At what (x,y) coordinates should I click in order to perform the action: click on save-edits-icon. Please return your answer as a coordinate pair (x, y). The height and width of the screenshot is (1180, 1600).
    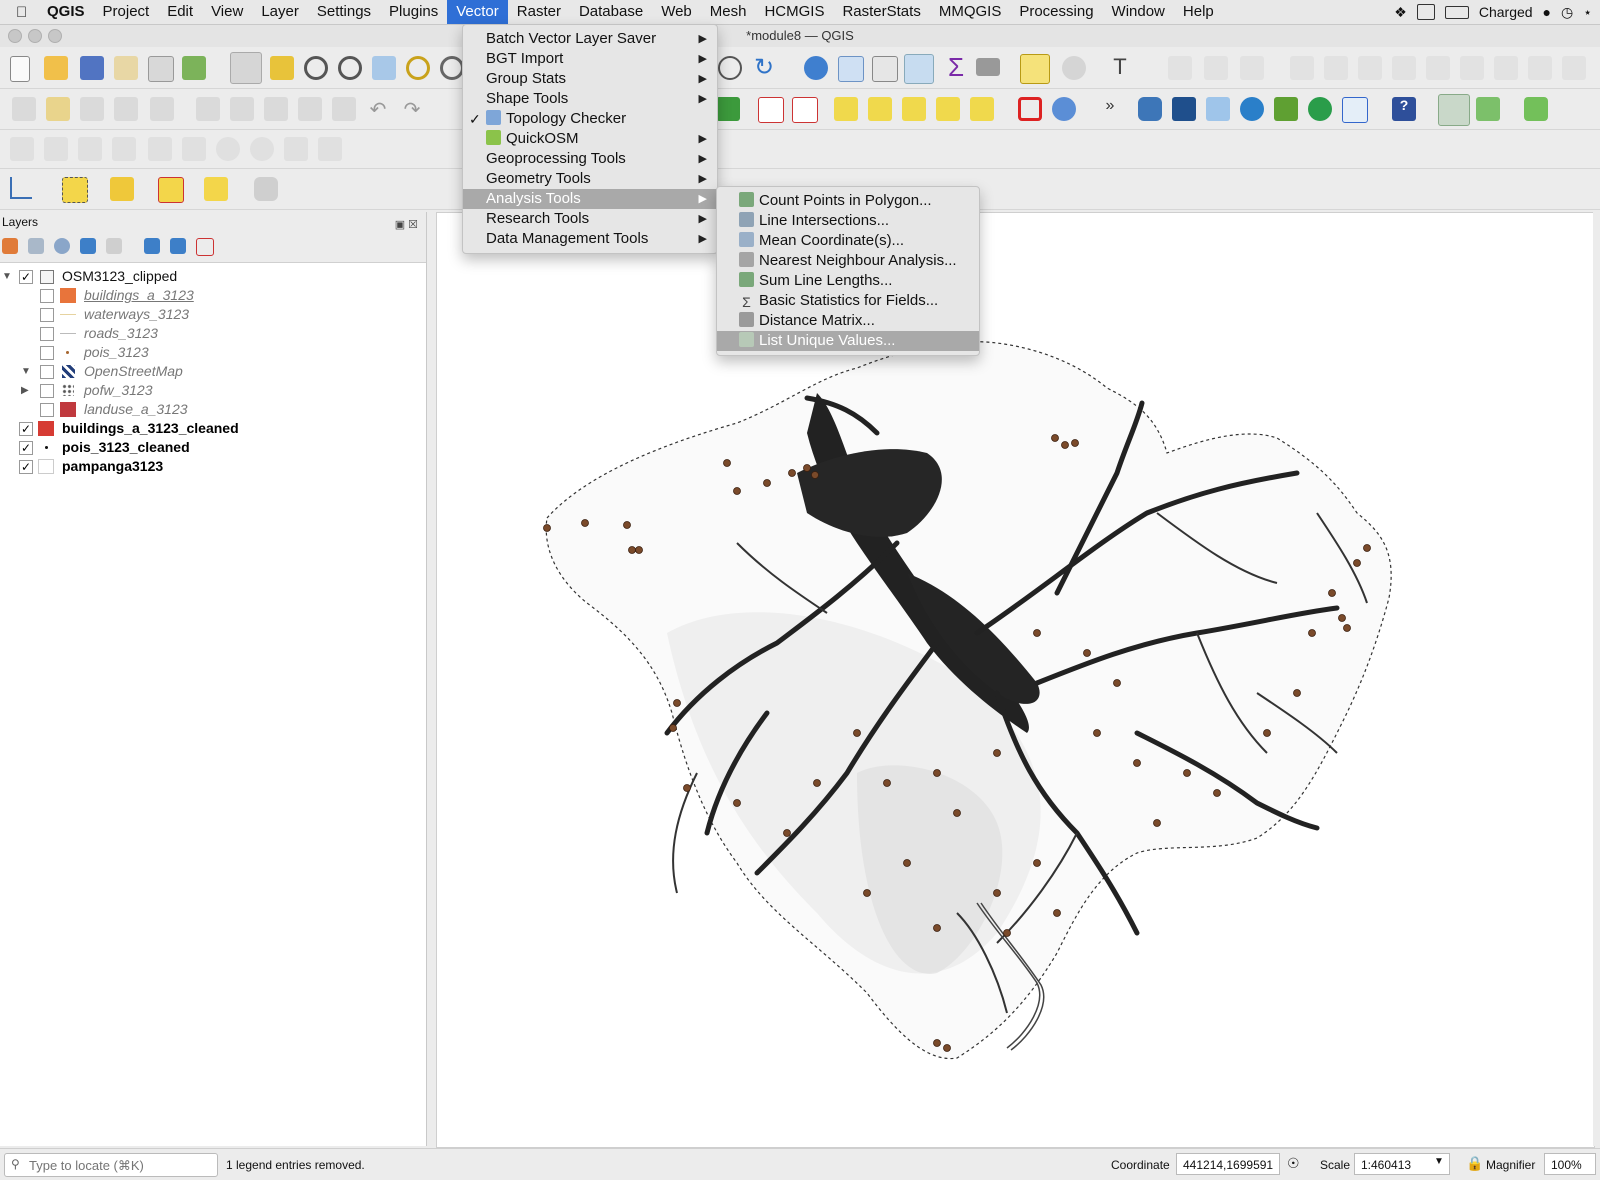
    Looking at the image, I should click on (92, 109).